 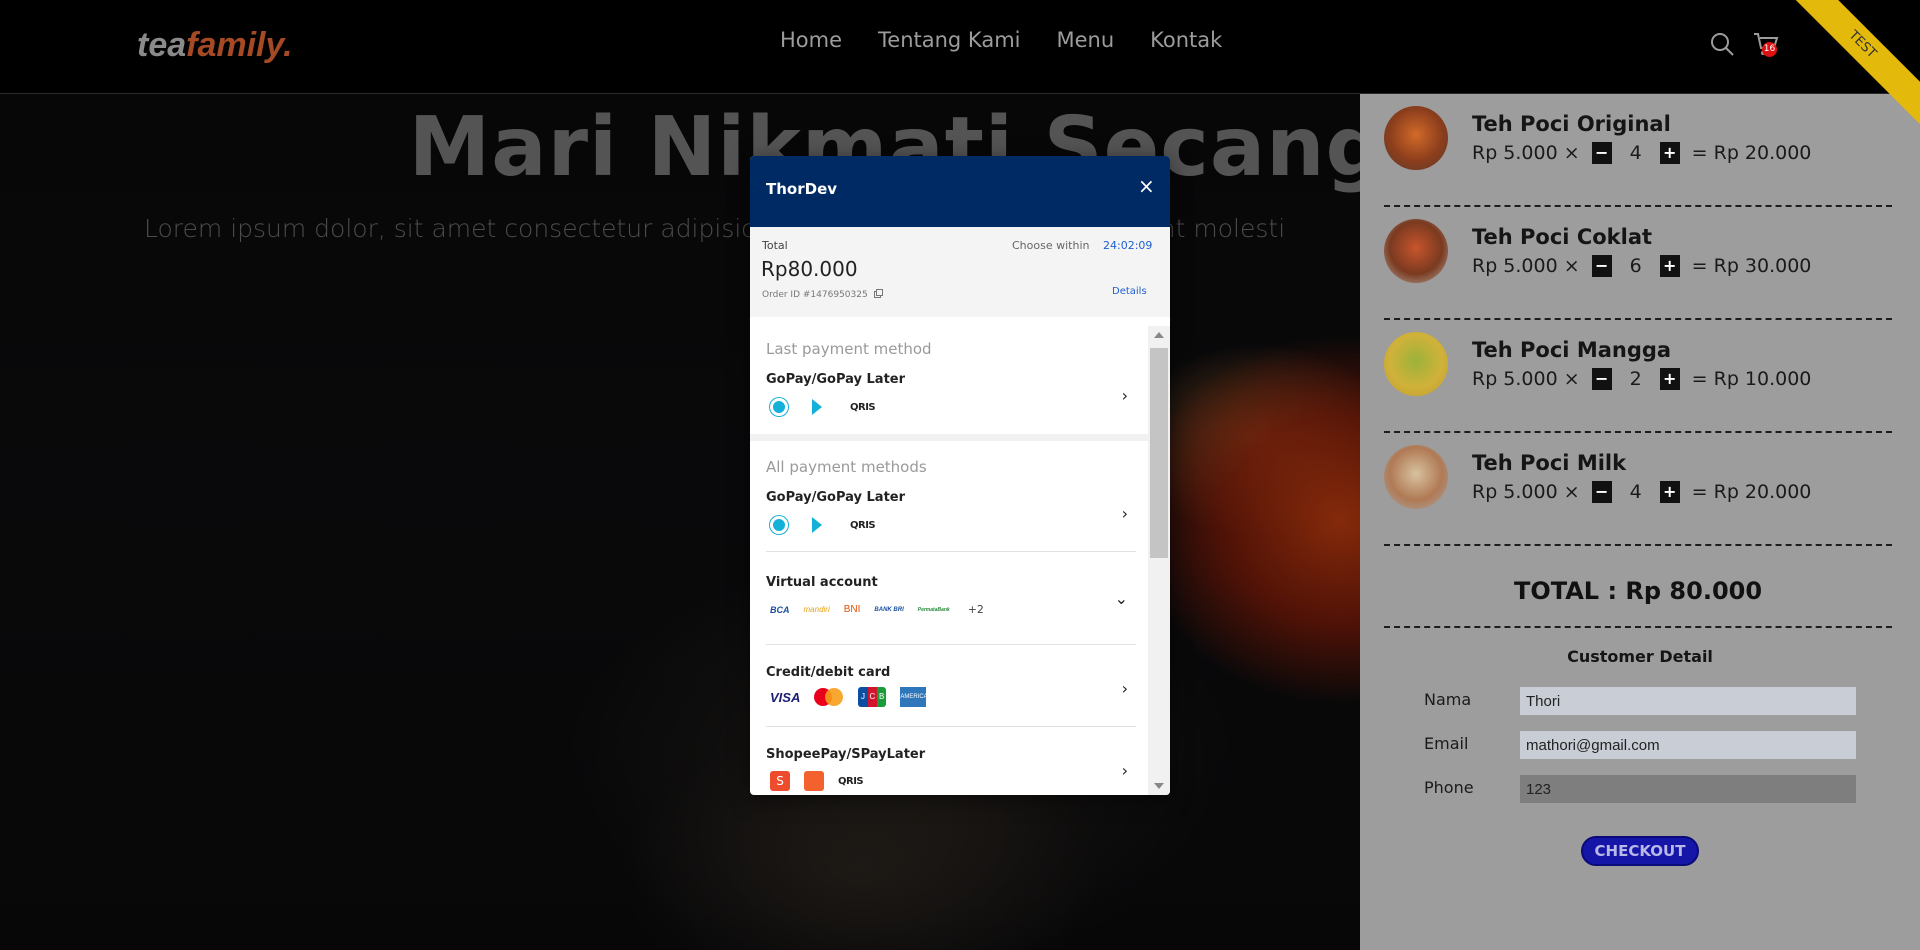 What do you see at coordinates (785, 697) in the screenshot?
I see `visa-icon: VISA` at bounding box center [785, 697].